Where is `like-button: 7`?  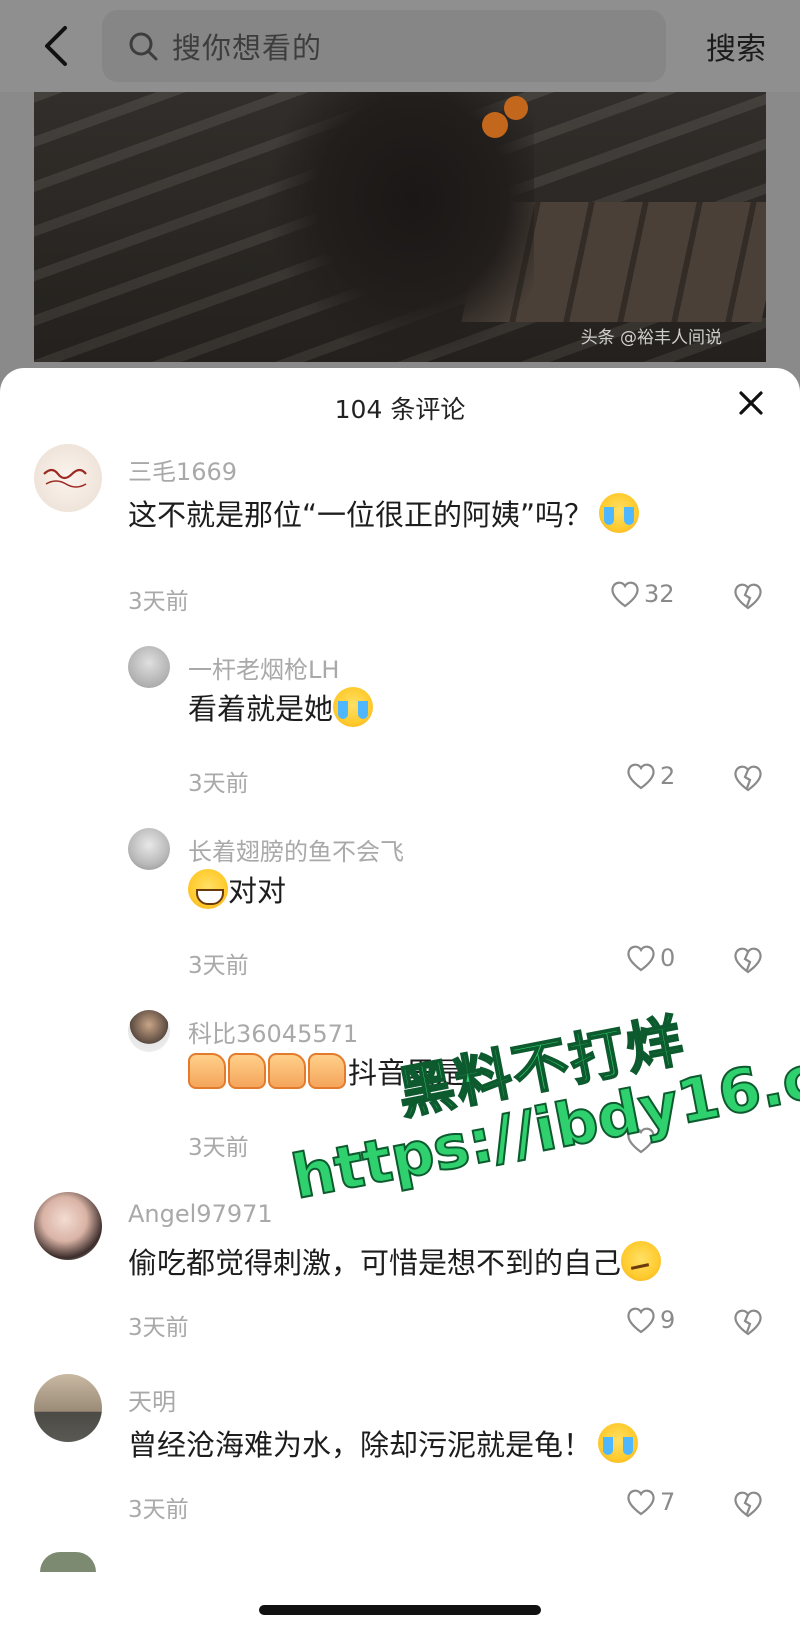
like-button: 7 is located at coordinates (650, 1502).